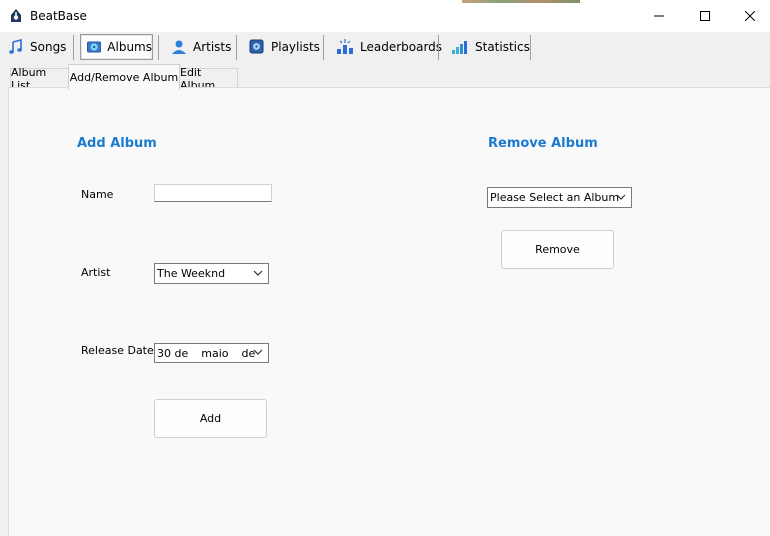 Image resolution: width=770 pixels, height=536 pixels. I want to click on add-album-heading: Add Album, so click(117, 143).